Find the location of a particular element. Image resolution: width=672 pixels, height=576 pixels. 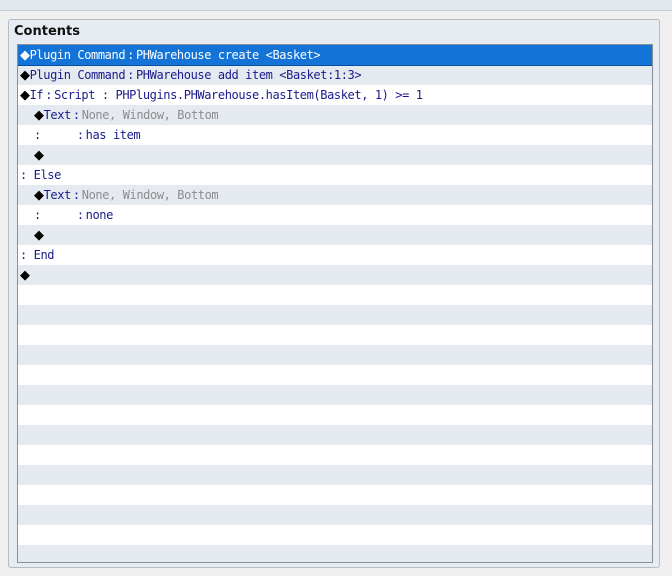

command-arguments: PHWarehouse create <Basket> is located at coordinates (228, 55).